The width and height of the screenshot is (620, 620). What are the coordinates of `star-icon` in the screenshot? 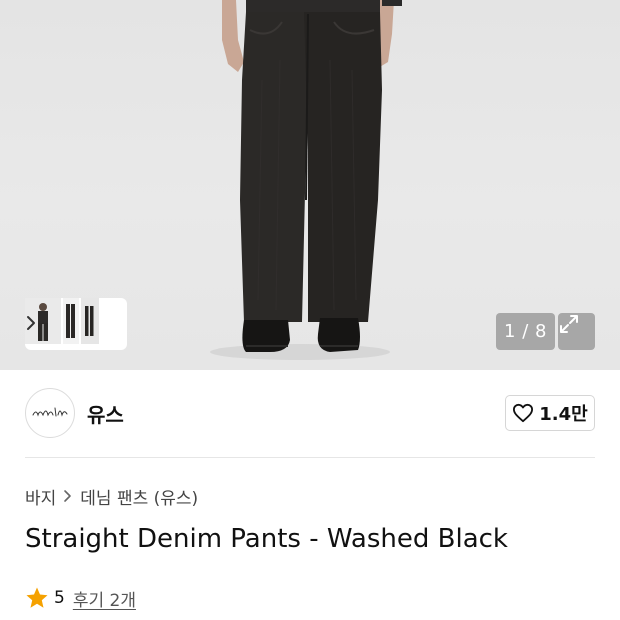 It's located at (37, 597).